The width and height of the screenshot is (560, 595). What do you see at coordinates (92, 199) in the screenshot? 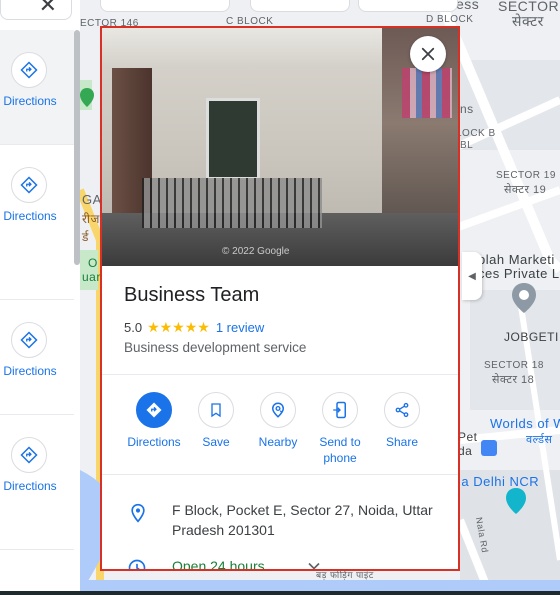
I see `map-label: GA` at bounding box center [92, 199].